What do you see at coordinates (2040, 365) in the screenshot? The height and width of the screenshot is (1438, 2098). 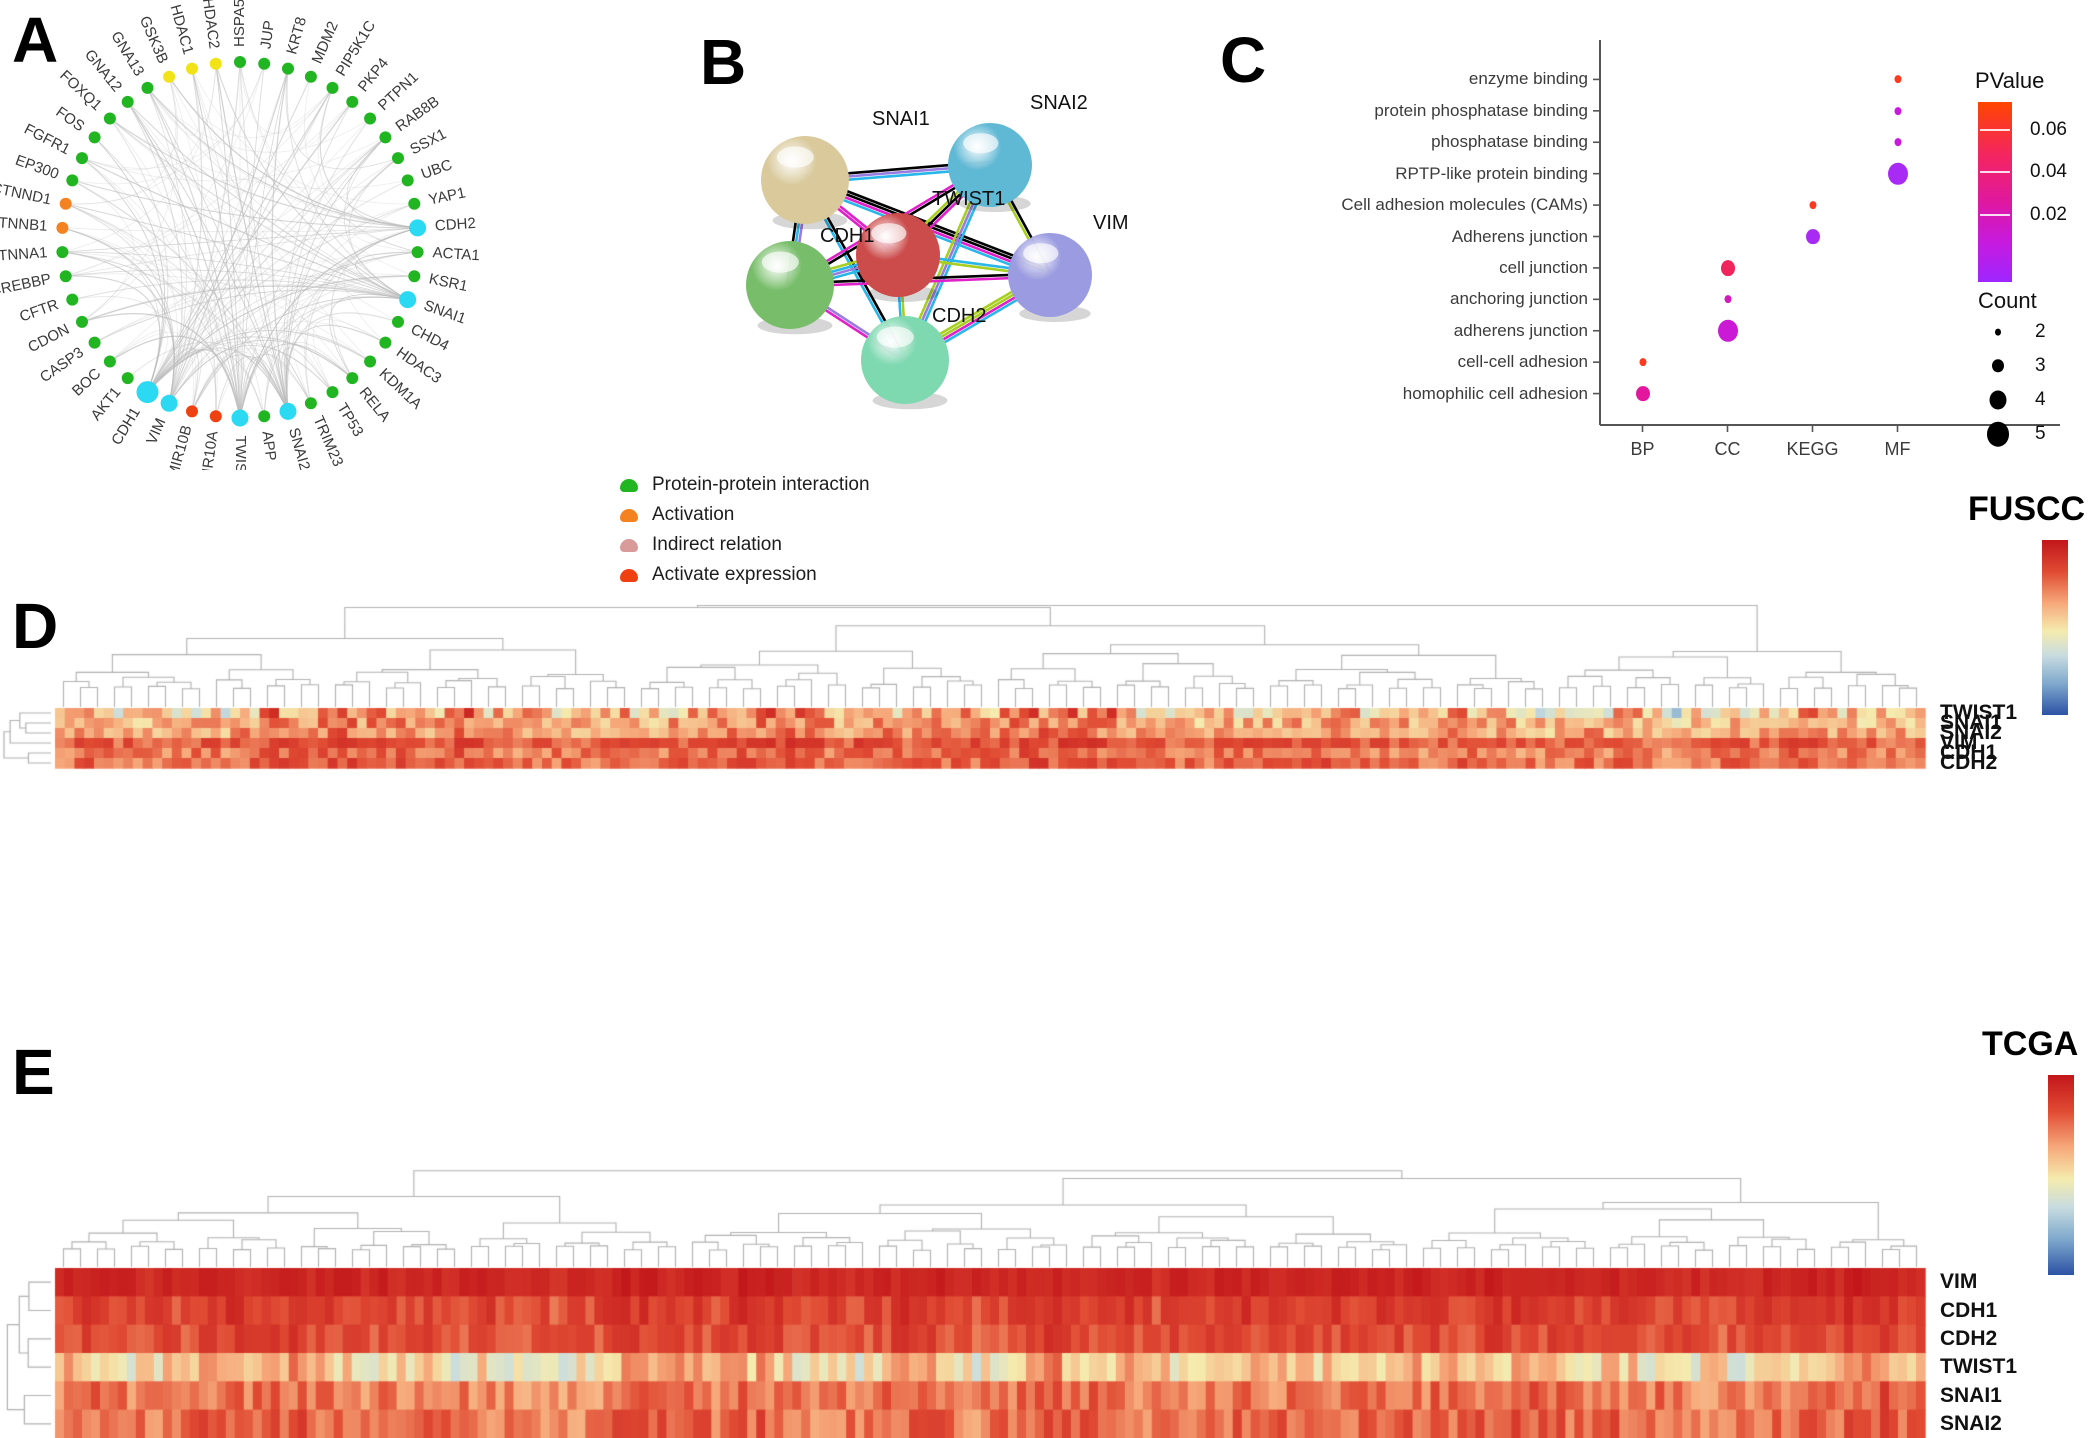 I see `count-legend-label: 3` at bounding box center [2040, 365].